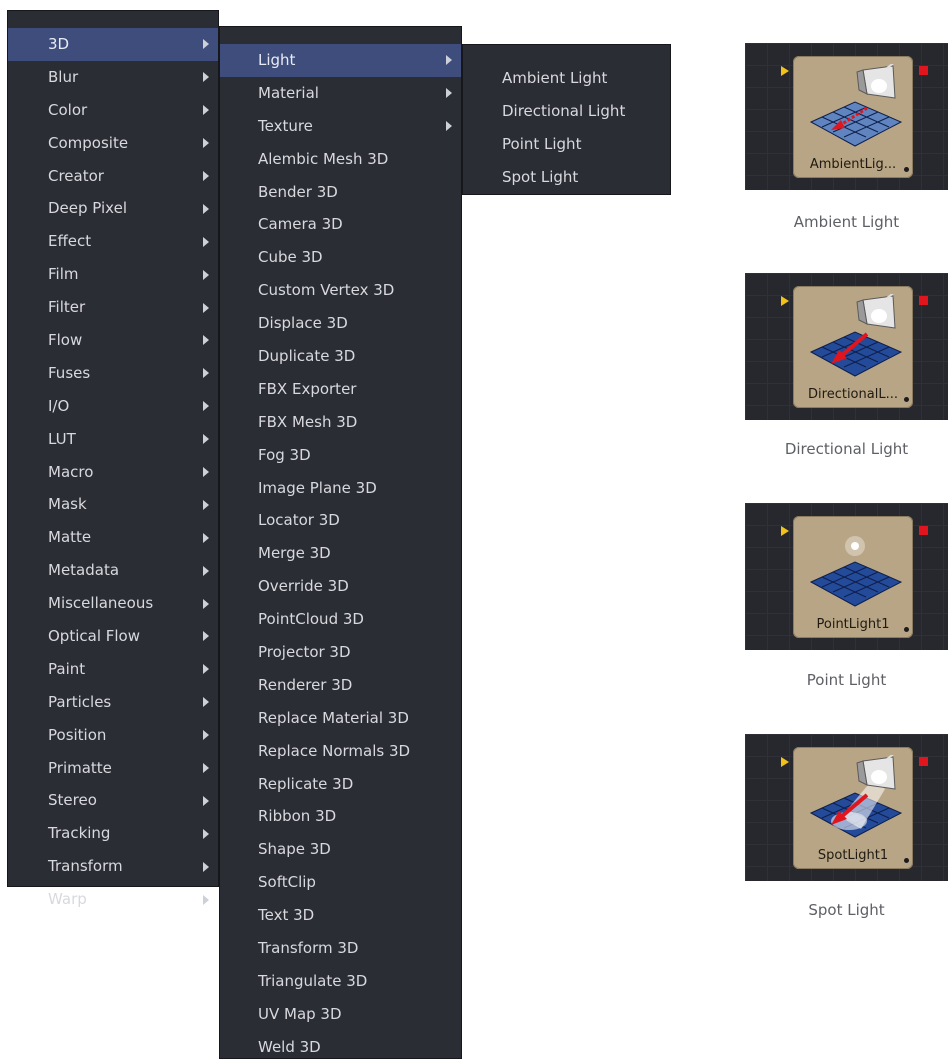  Describe the element at coordinates (340, 60) in the screenshot. I see `menu-item-light: Light` at that location.